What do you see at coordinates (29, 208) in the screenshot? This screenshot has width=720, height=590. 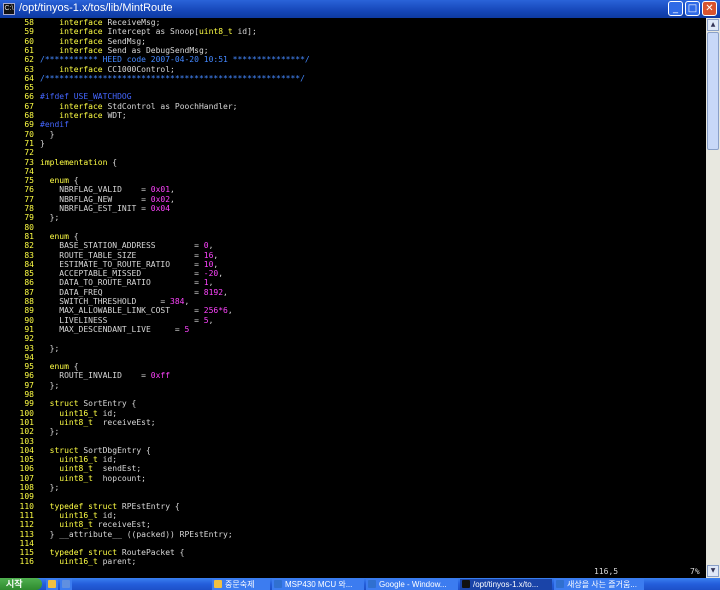 I see `line-number: 78` at bounding box center [29, 208].